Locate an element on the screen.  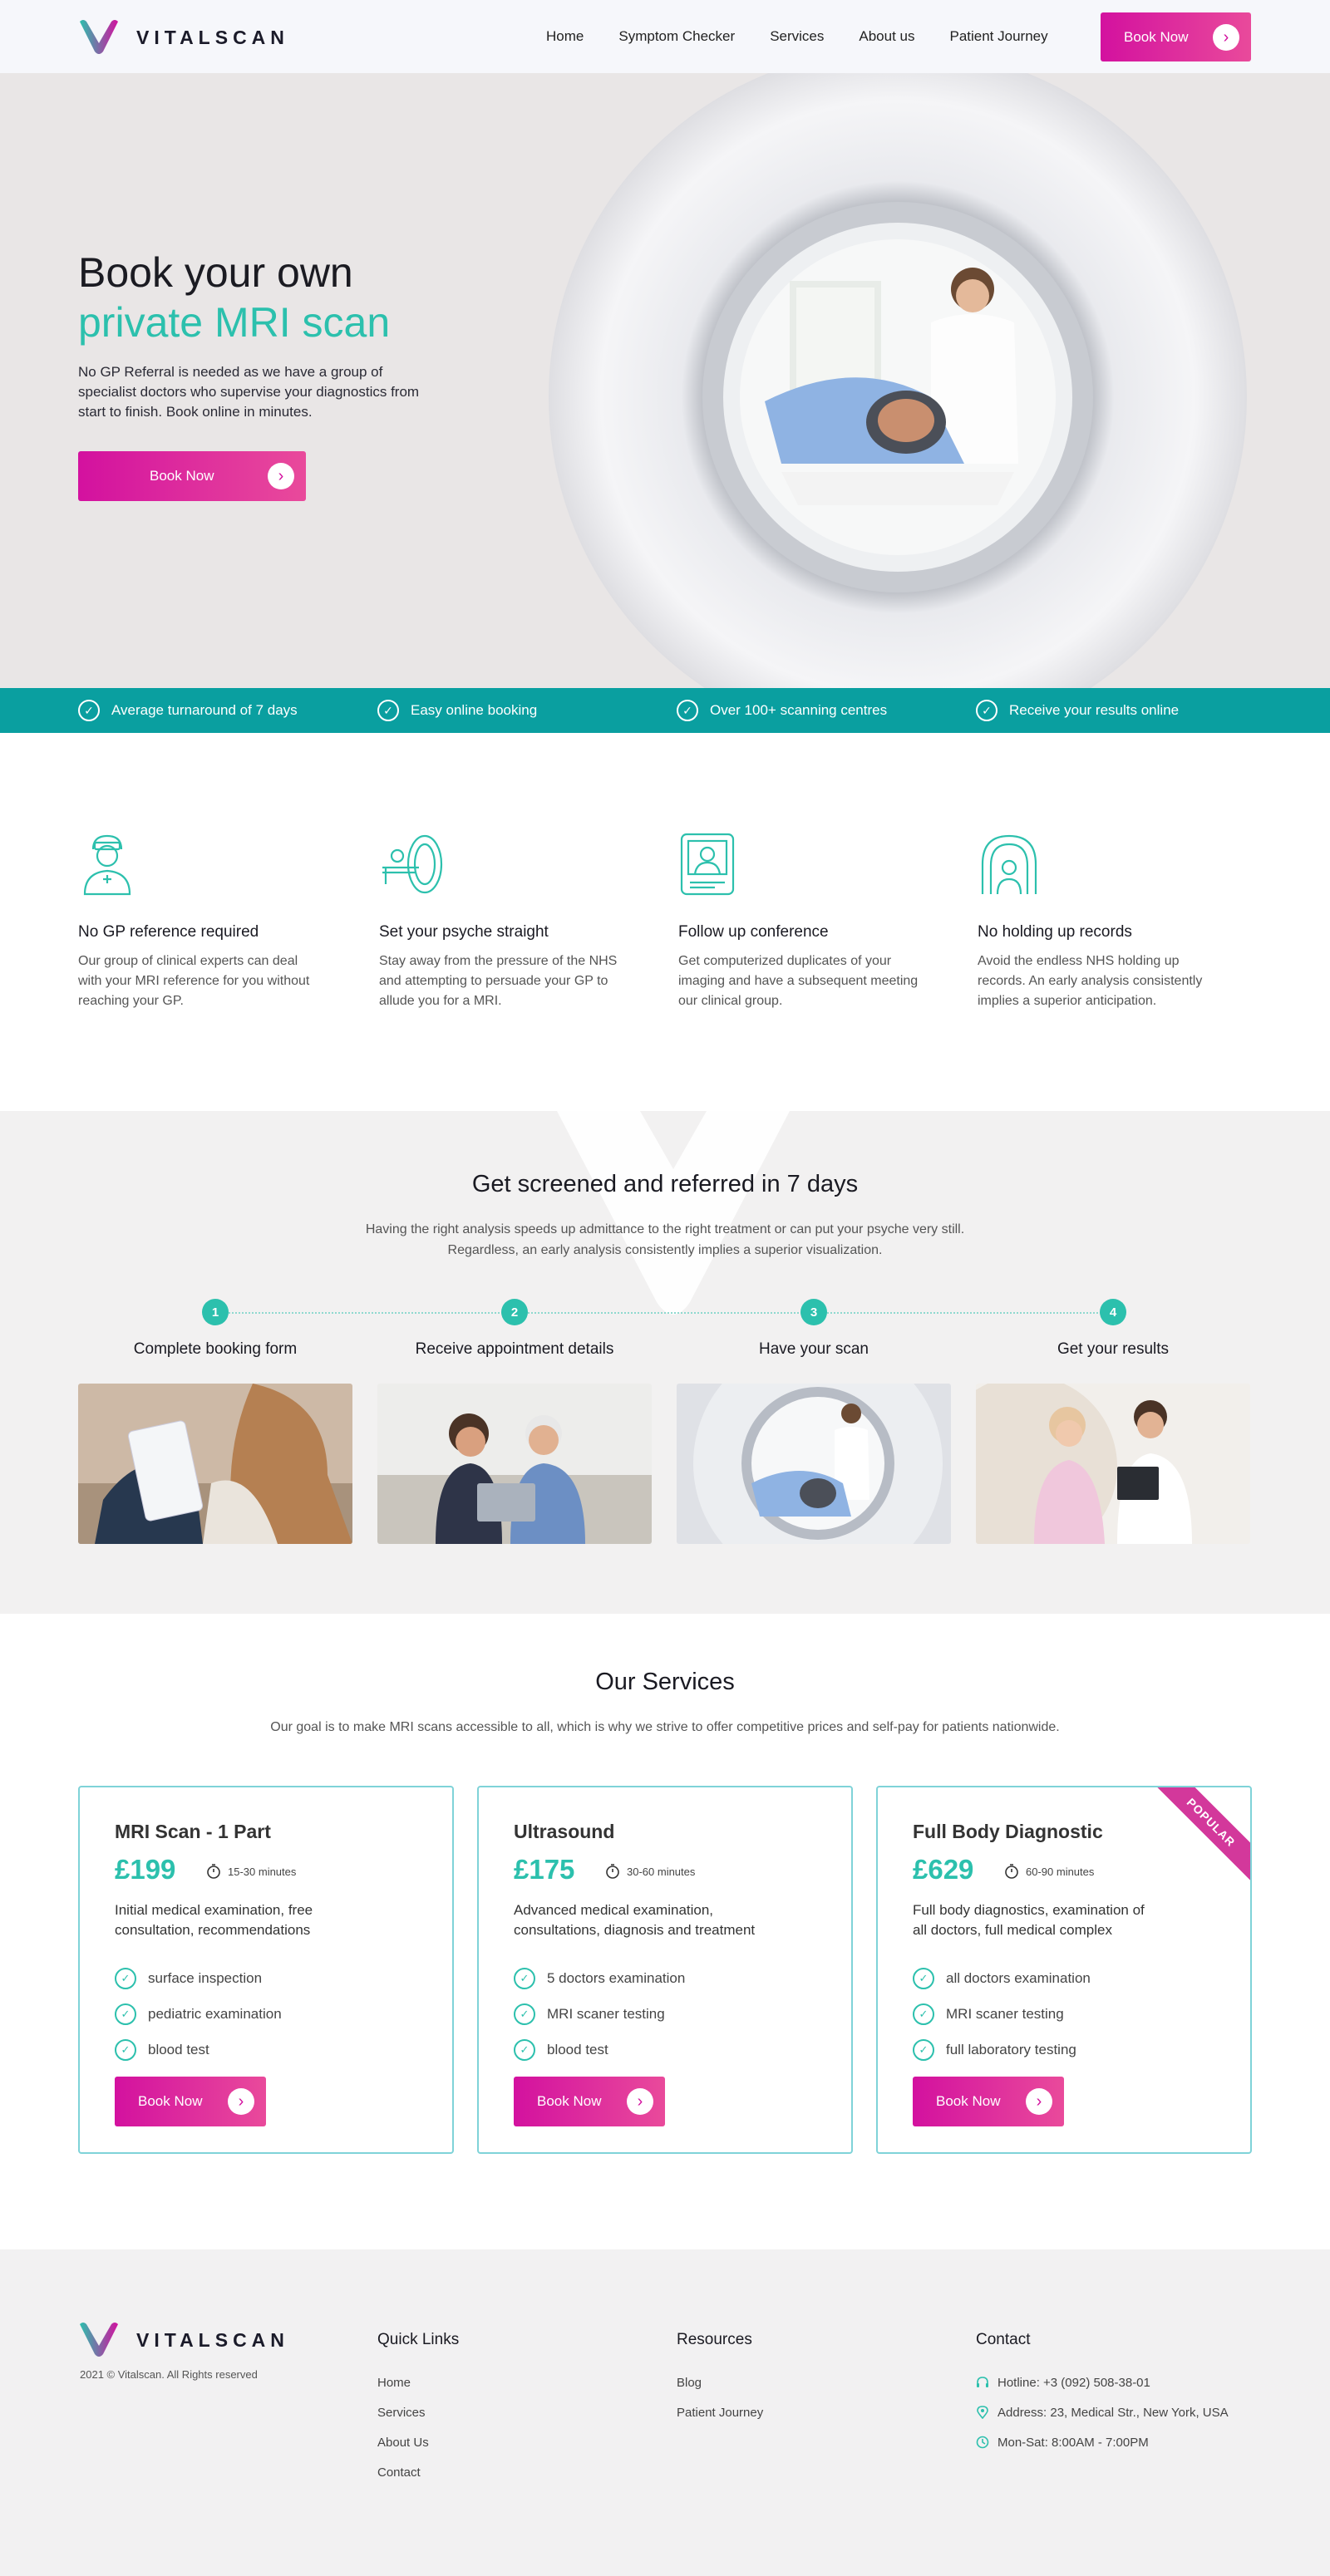
nav-home: Home is located at coordinates (565, 37).